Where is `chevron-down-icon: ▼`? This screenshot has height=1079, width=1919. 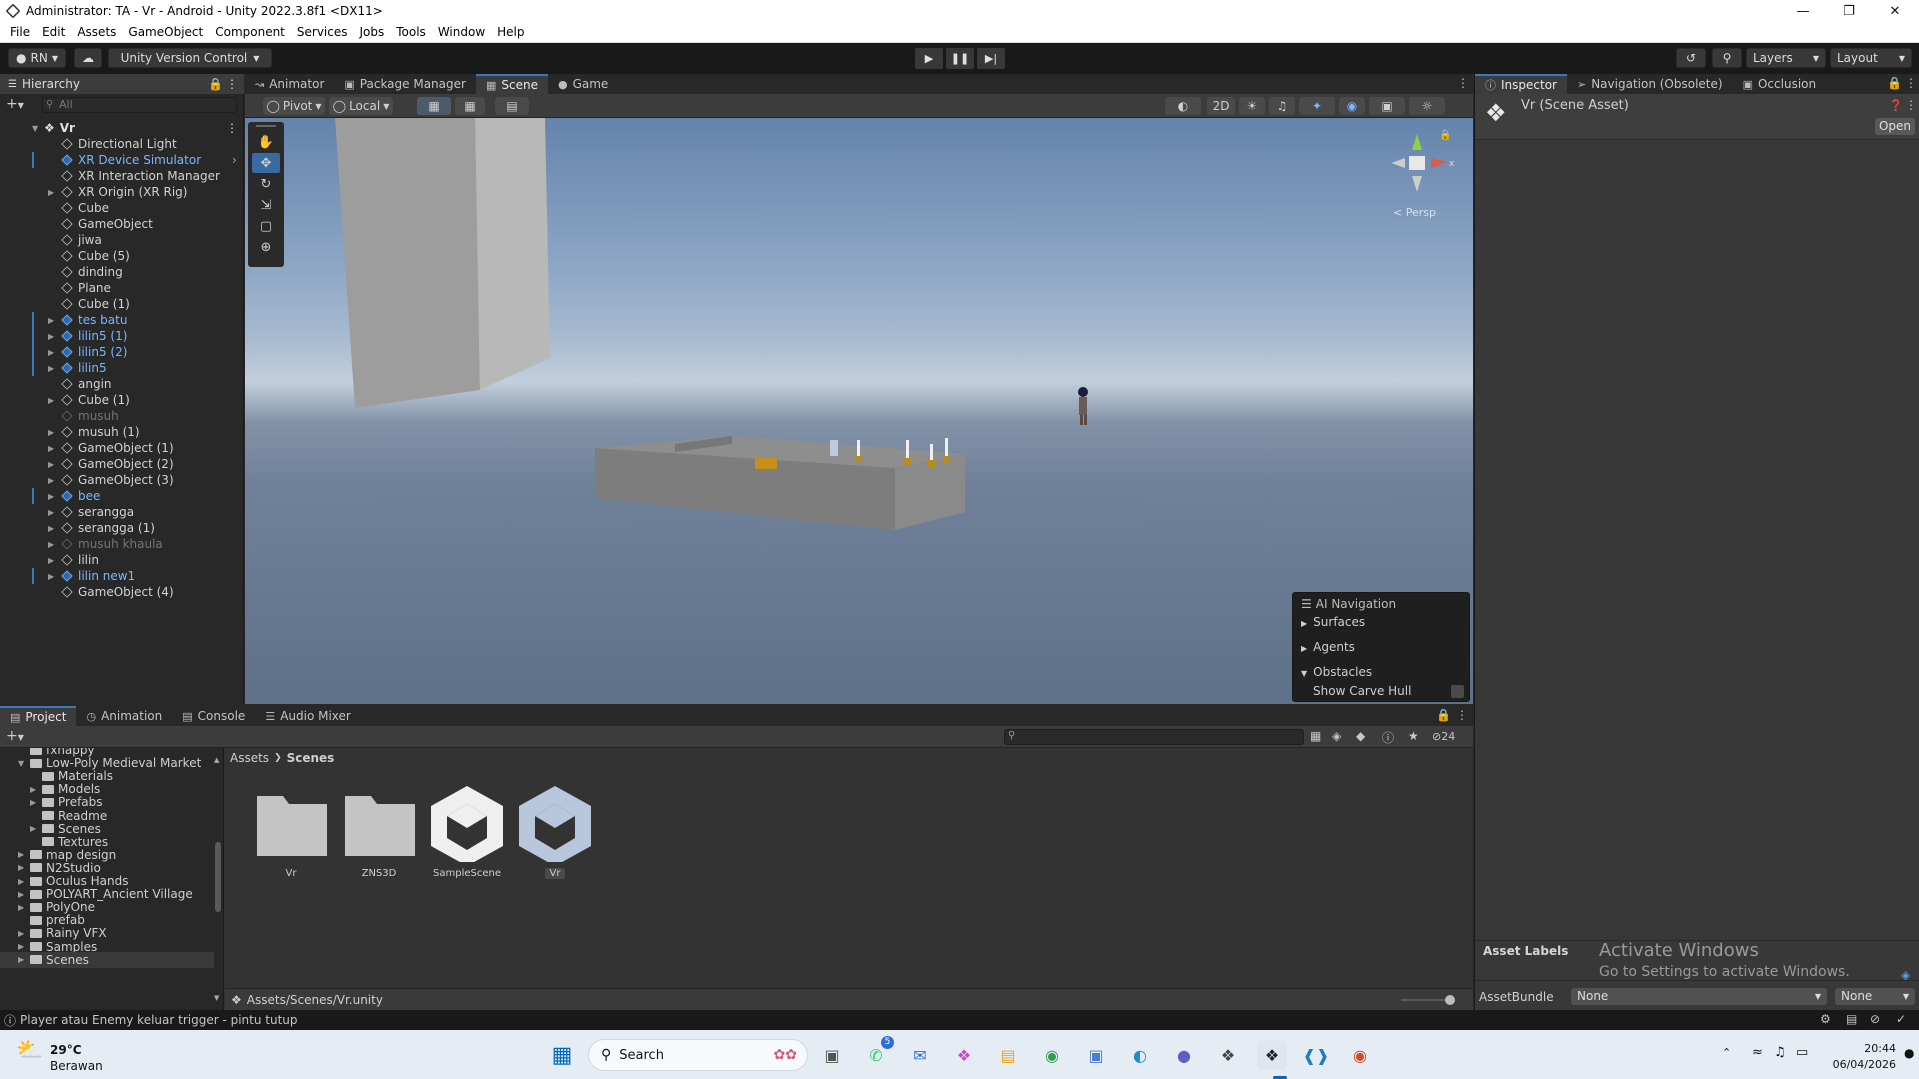 chevron-down-icon: ▼ is located at coordinates (38, 128).